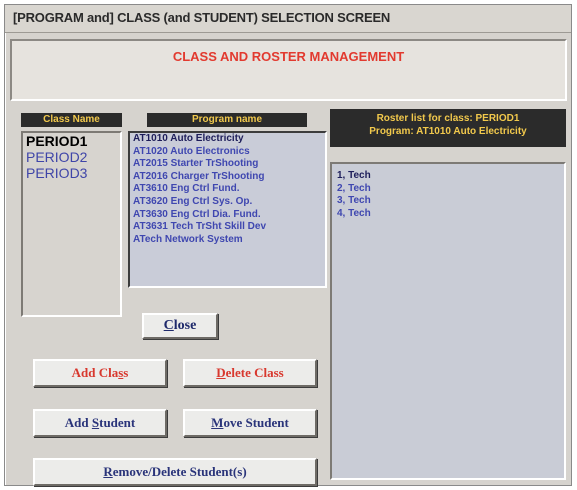 The width and height of the screenshot is (577, 490). I want to click on add-student-label-post: tudent, so click(117, 422).